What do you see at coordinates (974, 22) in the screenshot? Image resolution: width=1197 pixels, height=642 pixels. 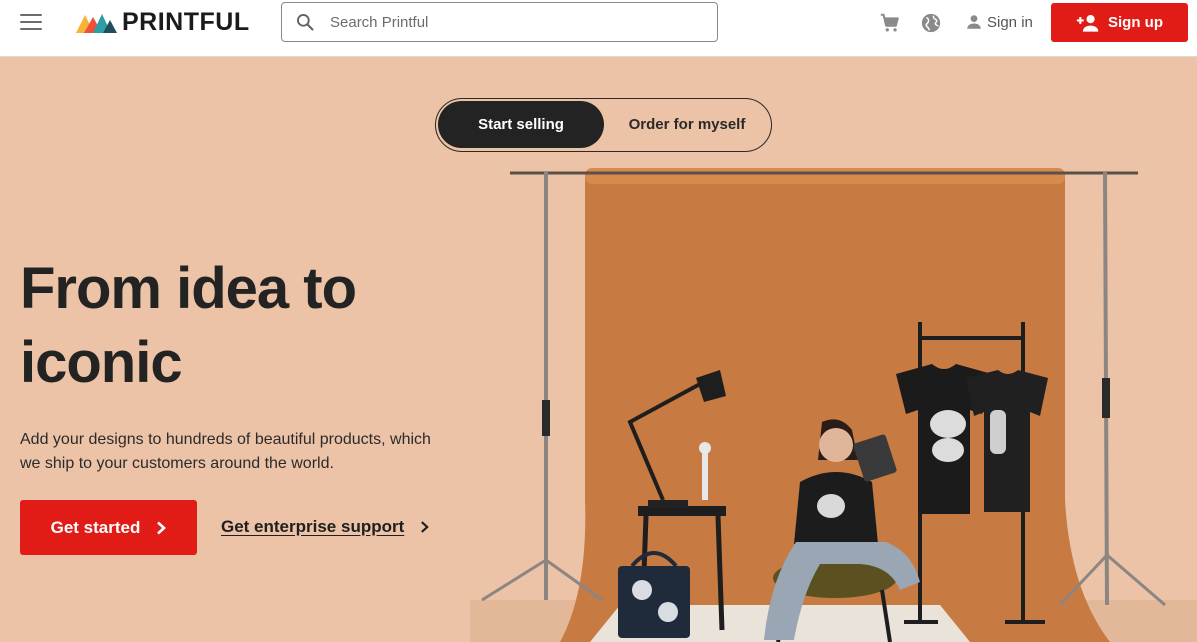 I see `person-icon` at bounding box center [974, 22].